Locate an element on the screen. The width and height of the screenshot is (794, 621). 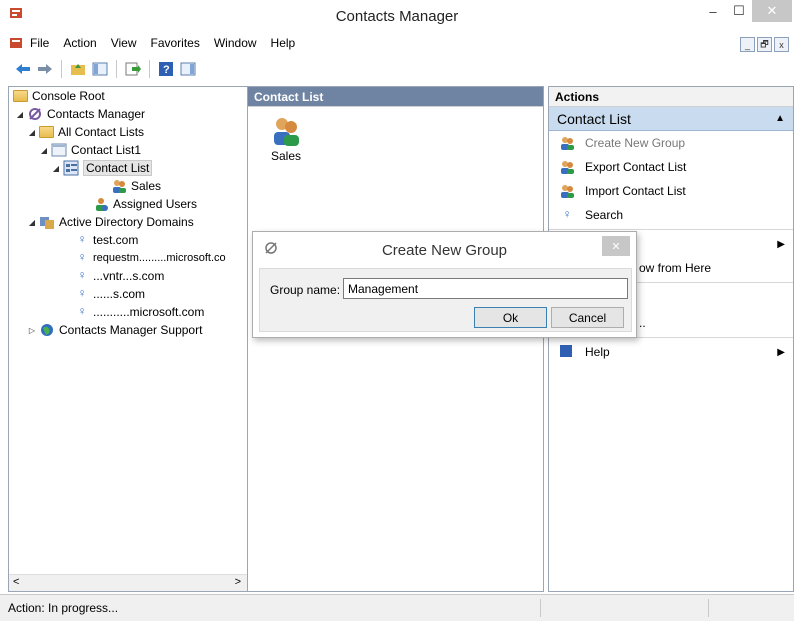
mdi-minimize-button: _ is located at coordinates (747, 44).